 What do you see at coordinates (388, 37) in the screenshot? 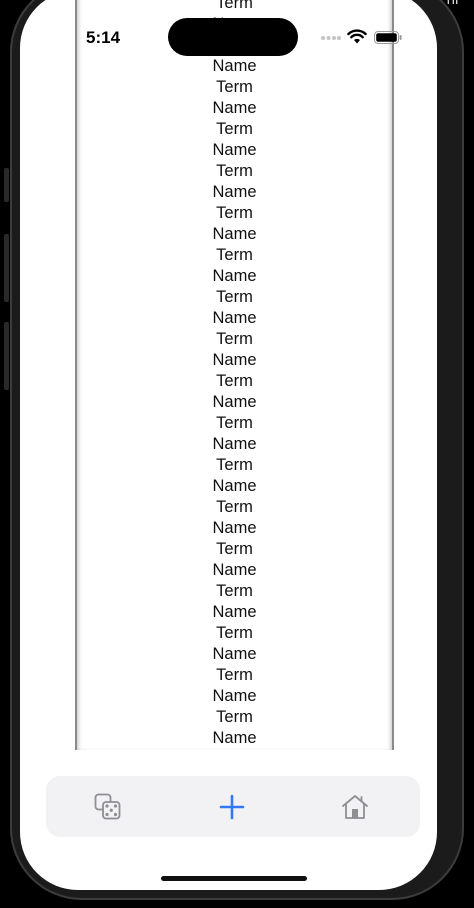
I see `battery-icon` at bounding box center [388, 37].